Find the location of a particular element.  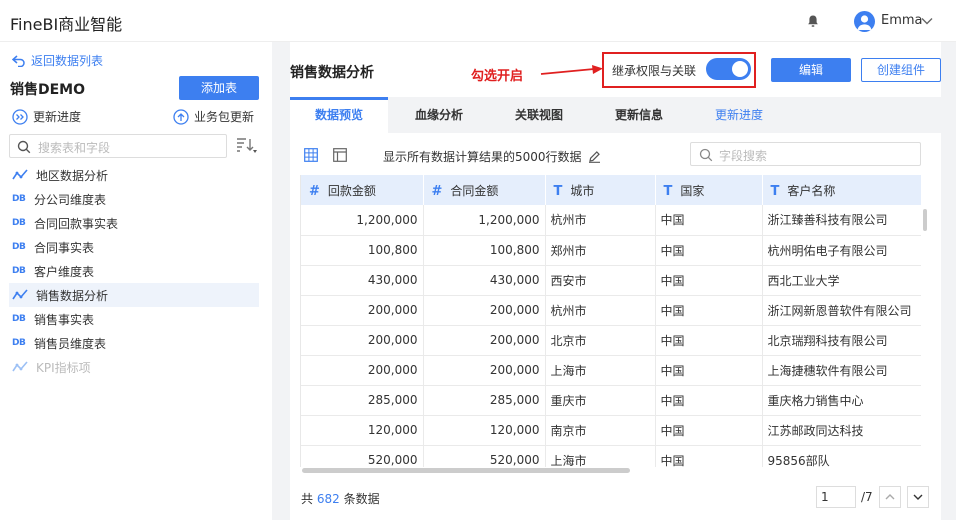

prev-page-button is located at coordinates (890, 497).